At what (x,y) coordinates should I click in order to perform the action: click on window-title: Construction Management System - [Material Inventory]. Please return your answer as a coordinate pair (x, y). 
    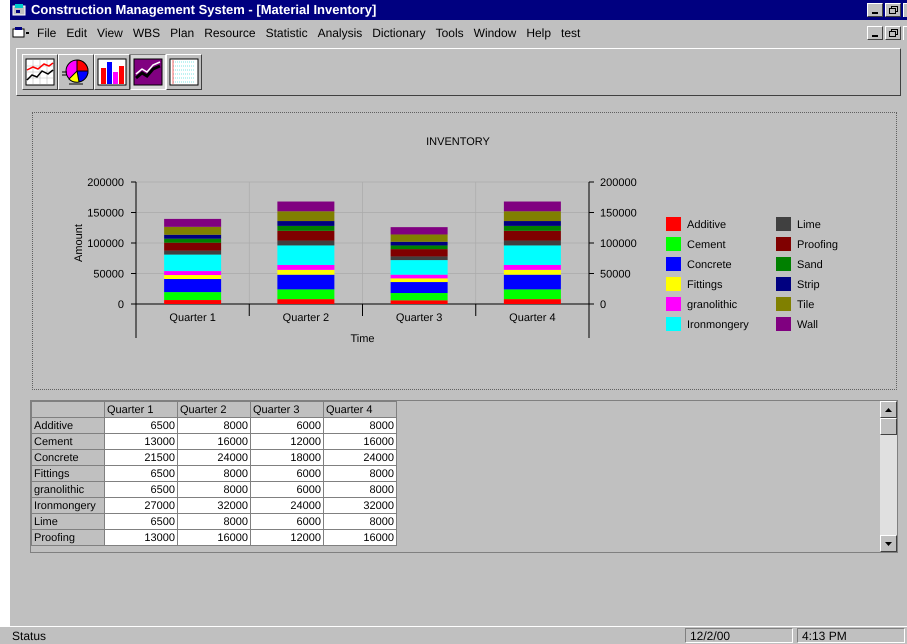
    Looking at the image, I should click on (204, 10).